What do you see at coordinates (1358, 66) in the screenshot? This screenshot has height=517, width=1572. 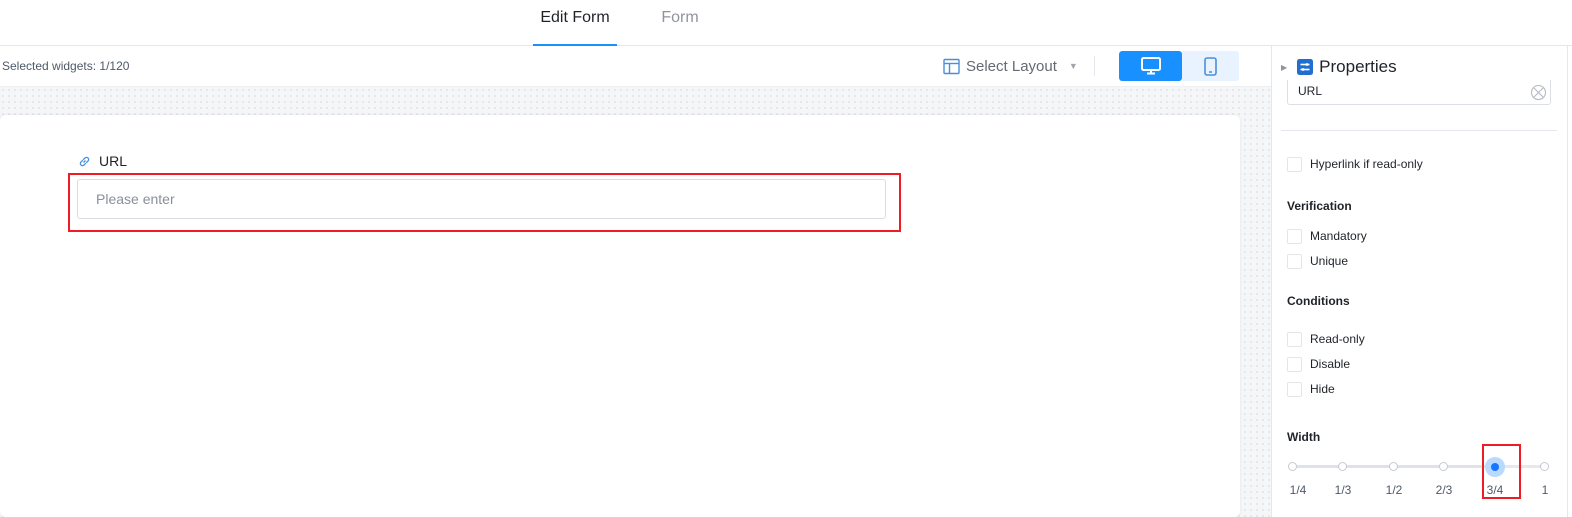 I see `properties-title: Properties` at bounding box center [1358, 66].